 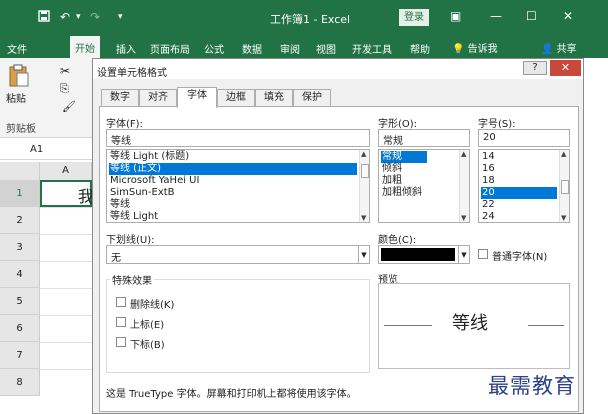 I want to click on superscript-checkbox, so click(x=121, y=322).